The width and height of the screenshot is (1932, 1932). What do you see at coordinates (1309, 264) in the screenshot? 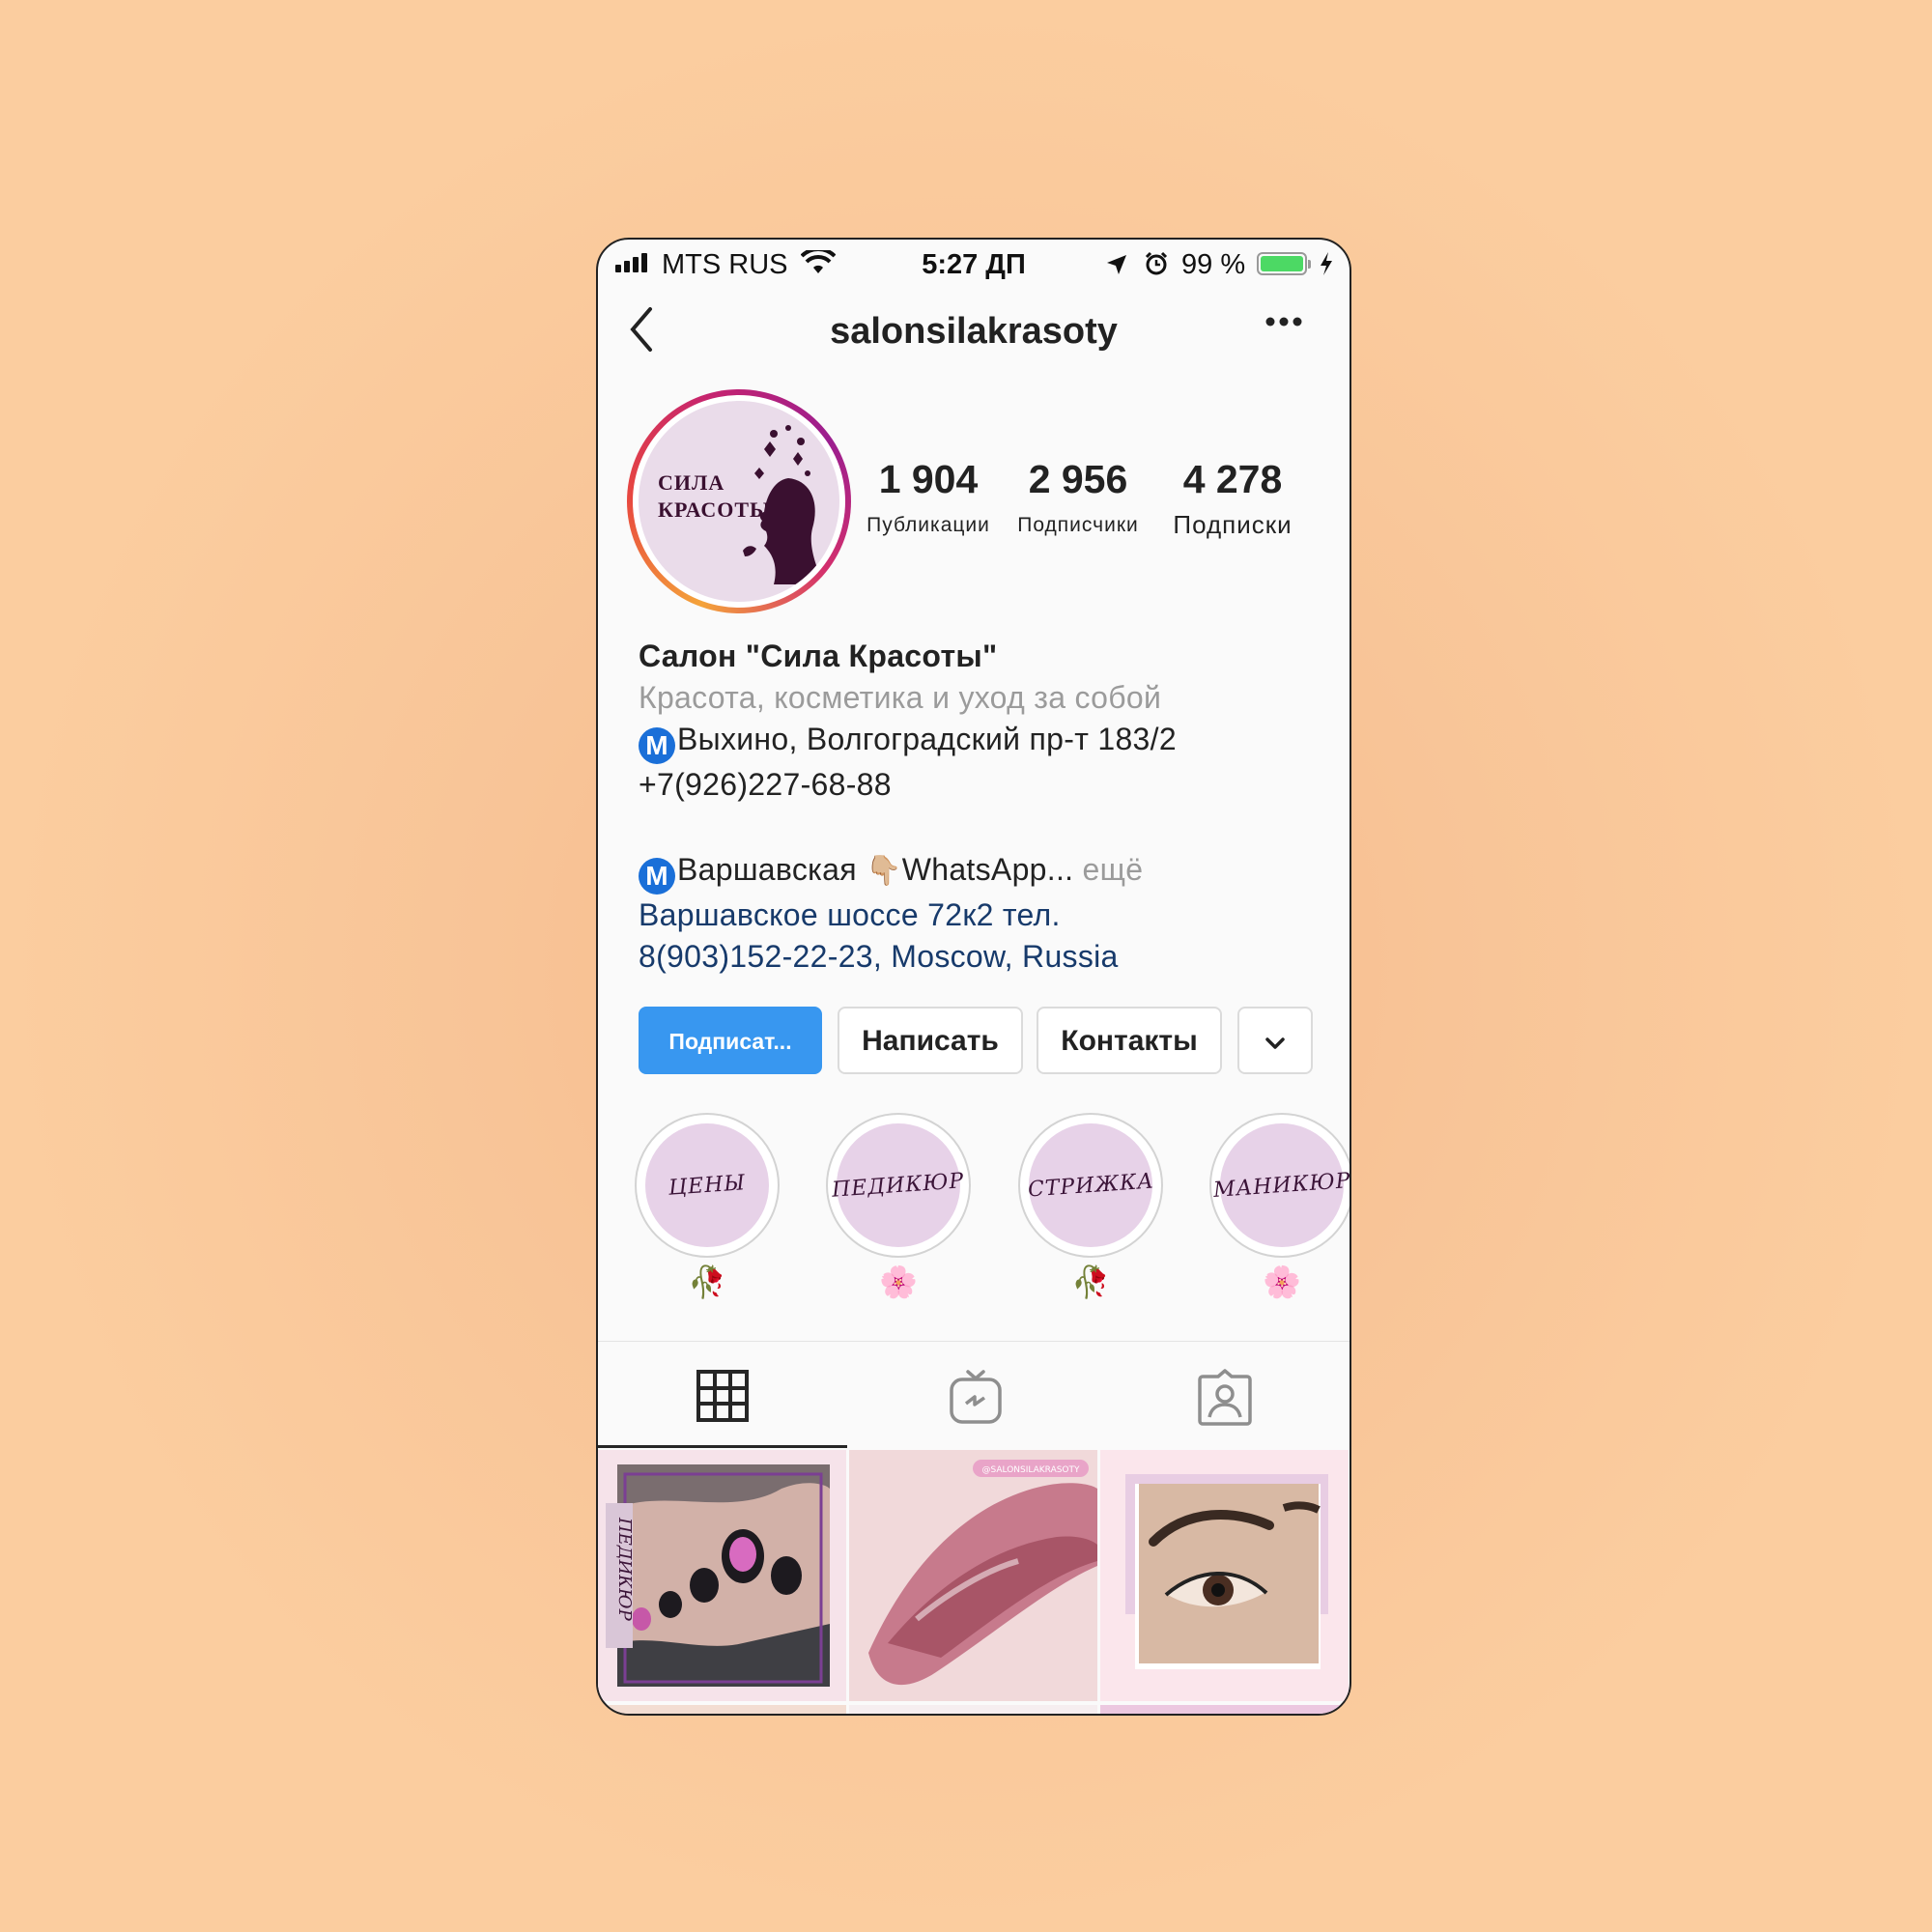
I see `battery-cap` at bounding box center [1309, 264].